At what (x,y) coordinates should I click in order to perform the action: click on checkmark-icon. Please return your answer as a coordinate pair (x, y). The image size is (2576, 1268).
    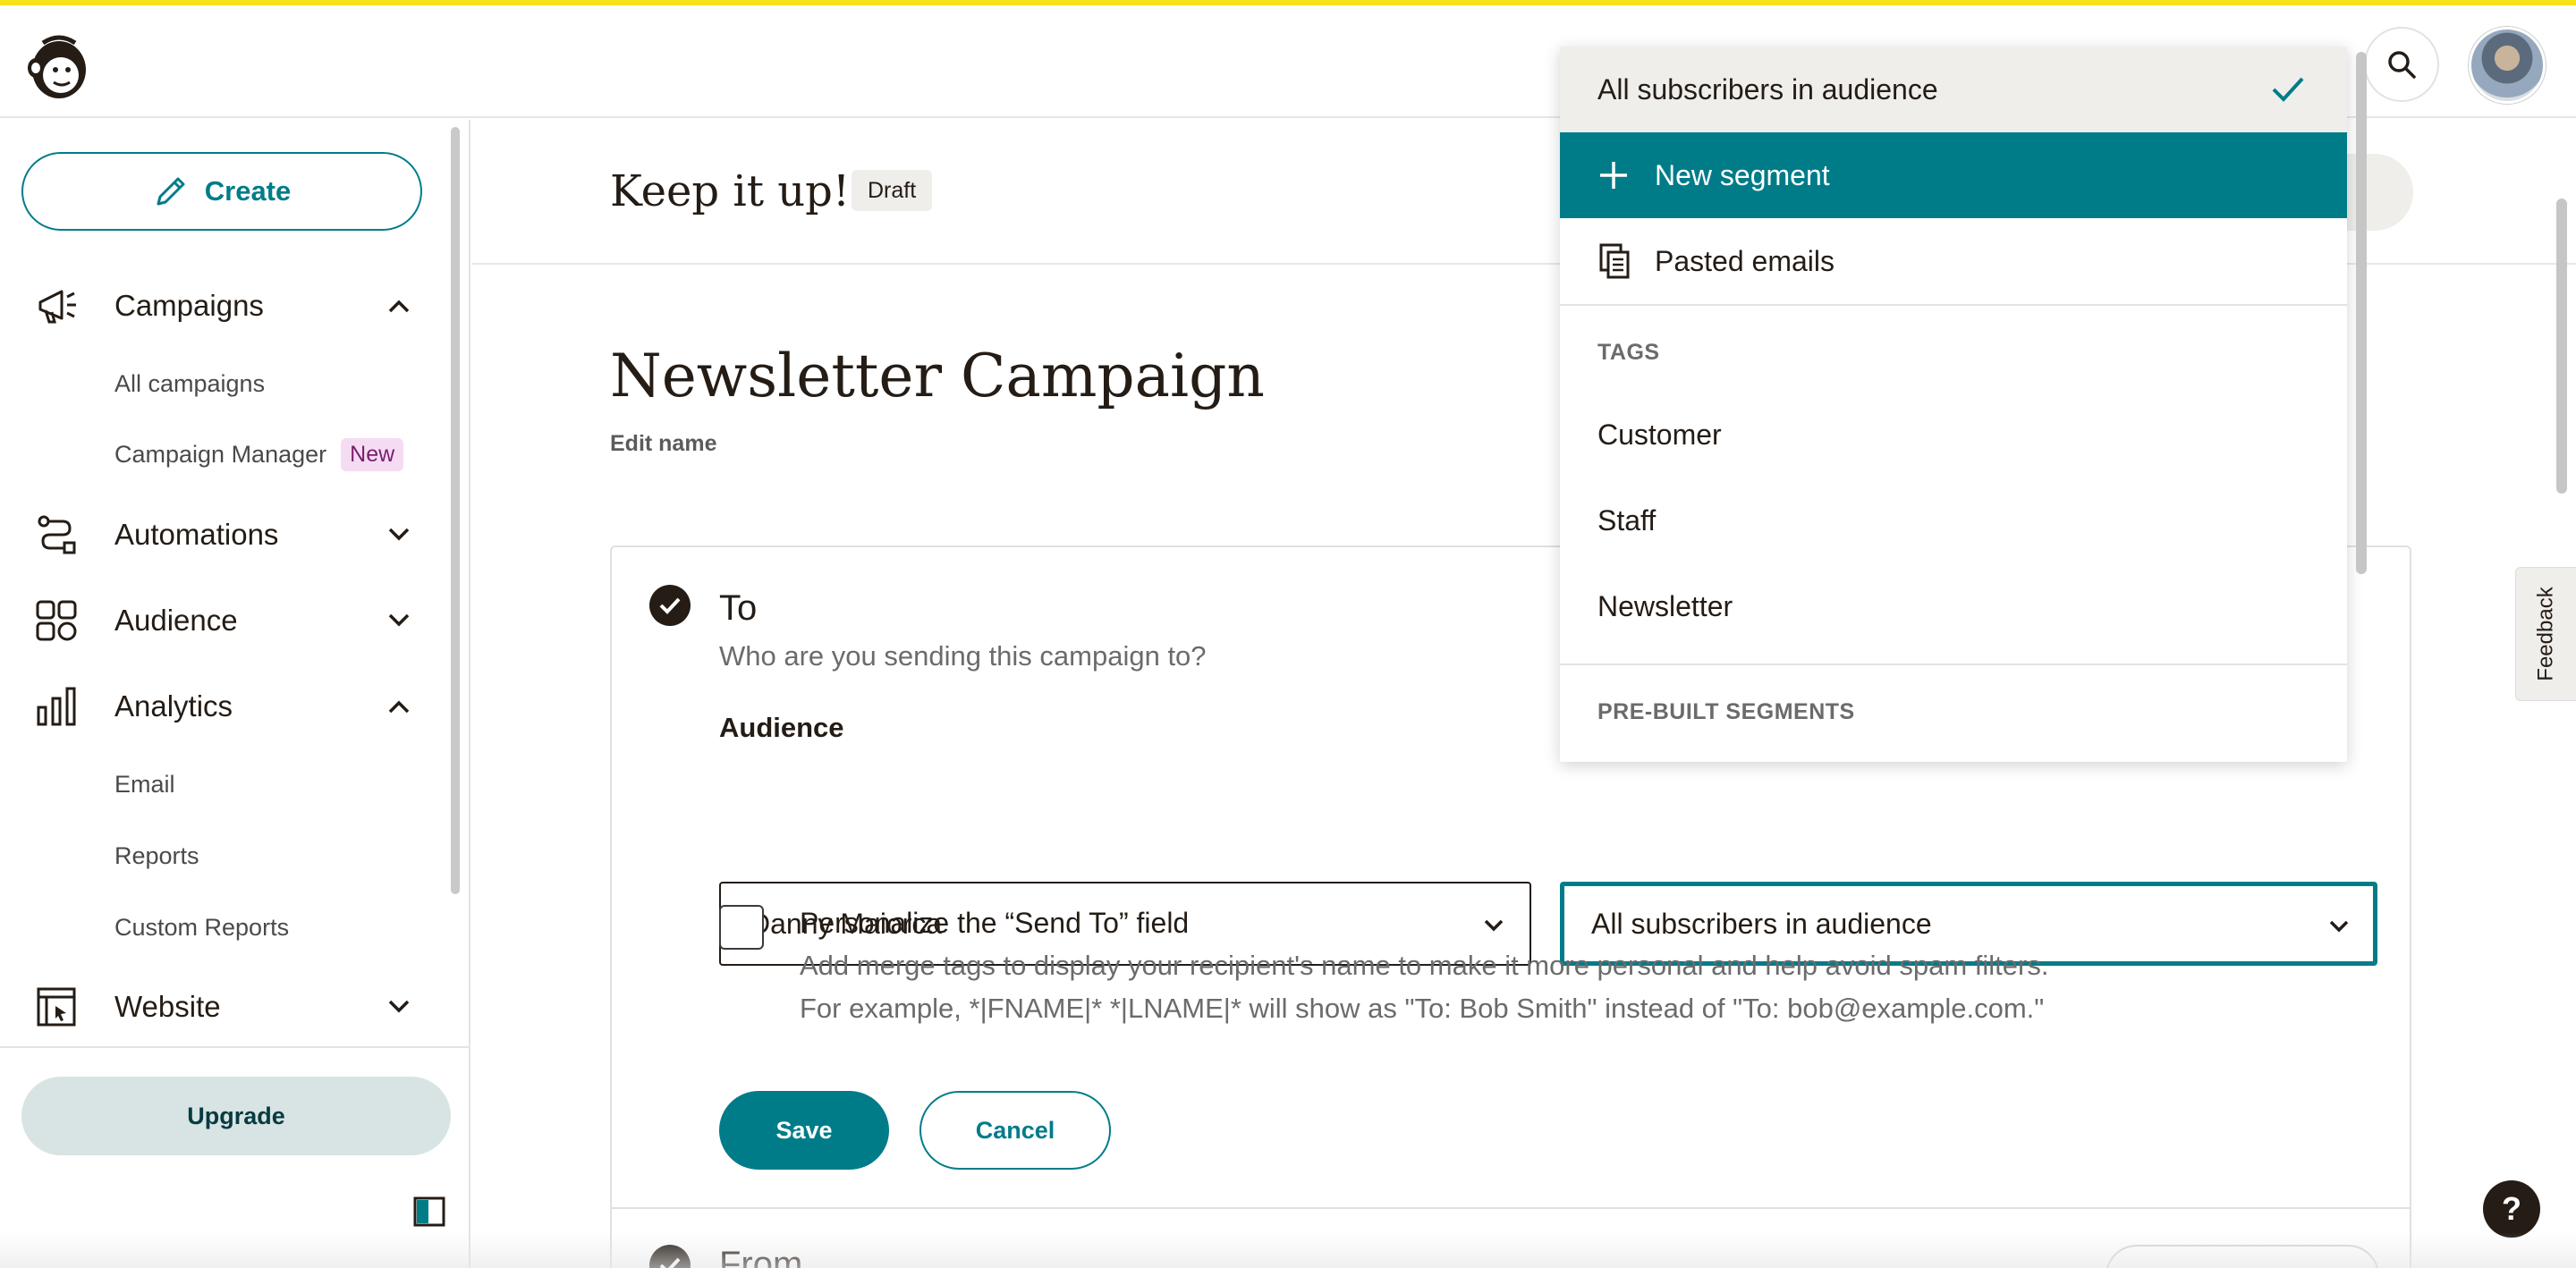
    Looking at the image, I should click on (2288, 89).